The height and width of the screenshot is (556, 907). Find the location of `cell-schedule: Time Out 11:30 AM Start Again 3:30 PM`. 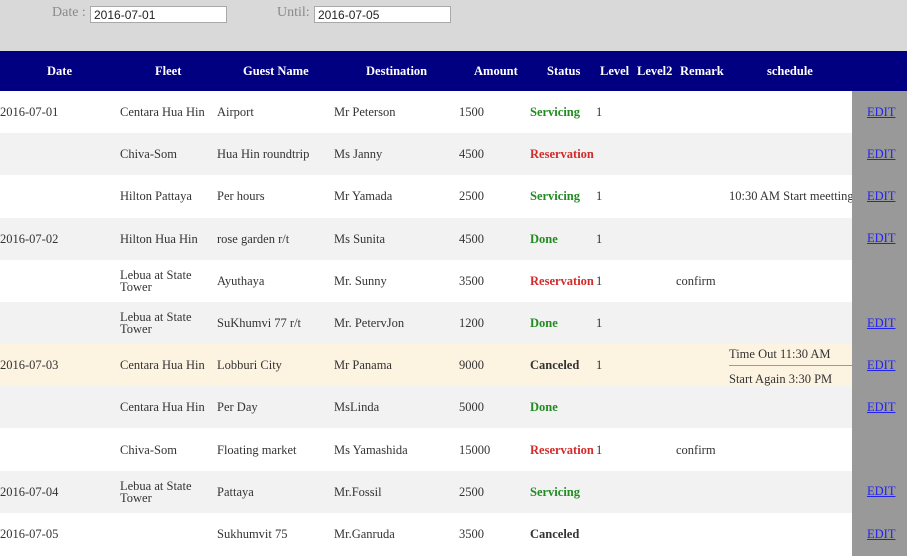

cell-schedule: Time Out 11:30 AM Start Again 3:30 PM is located at coordinates (790, 365).